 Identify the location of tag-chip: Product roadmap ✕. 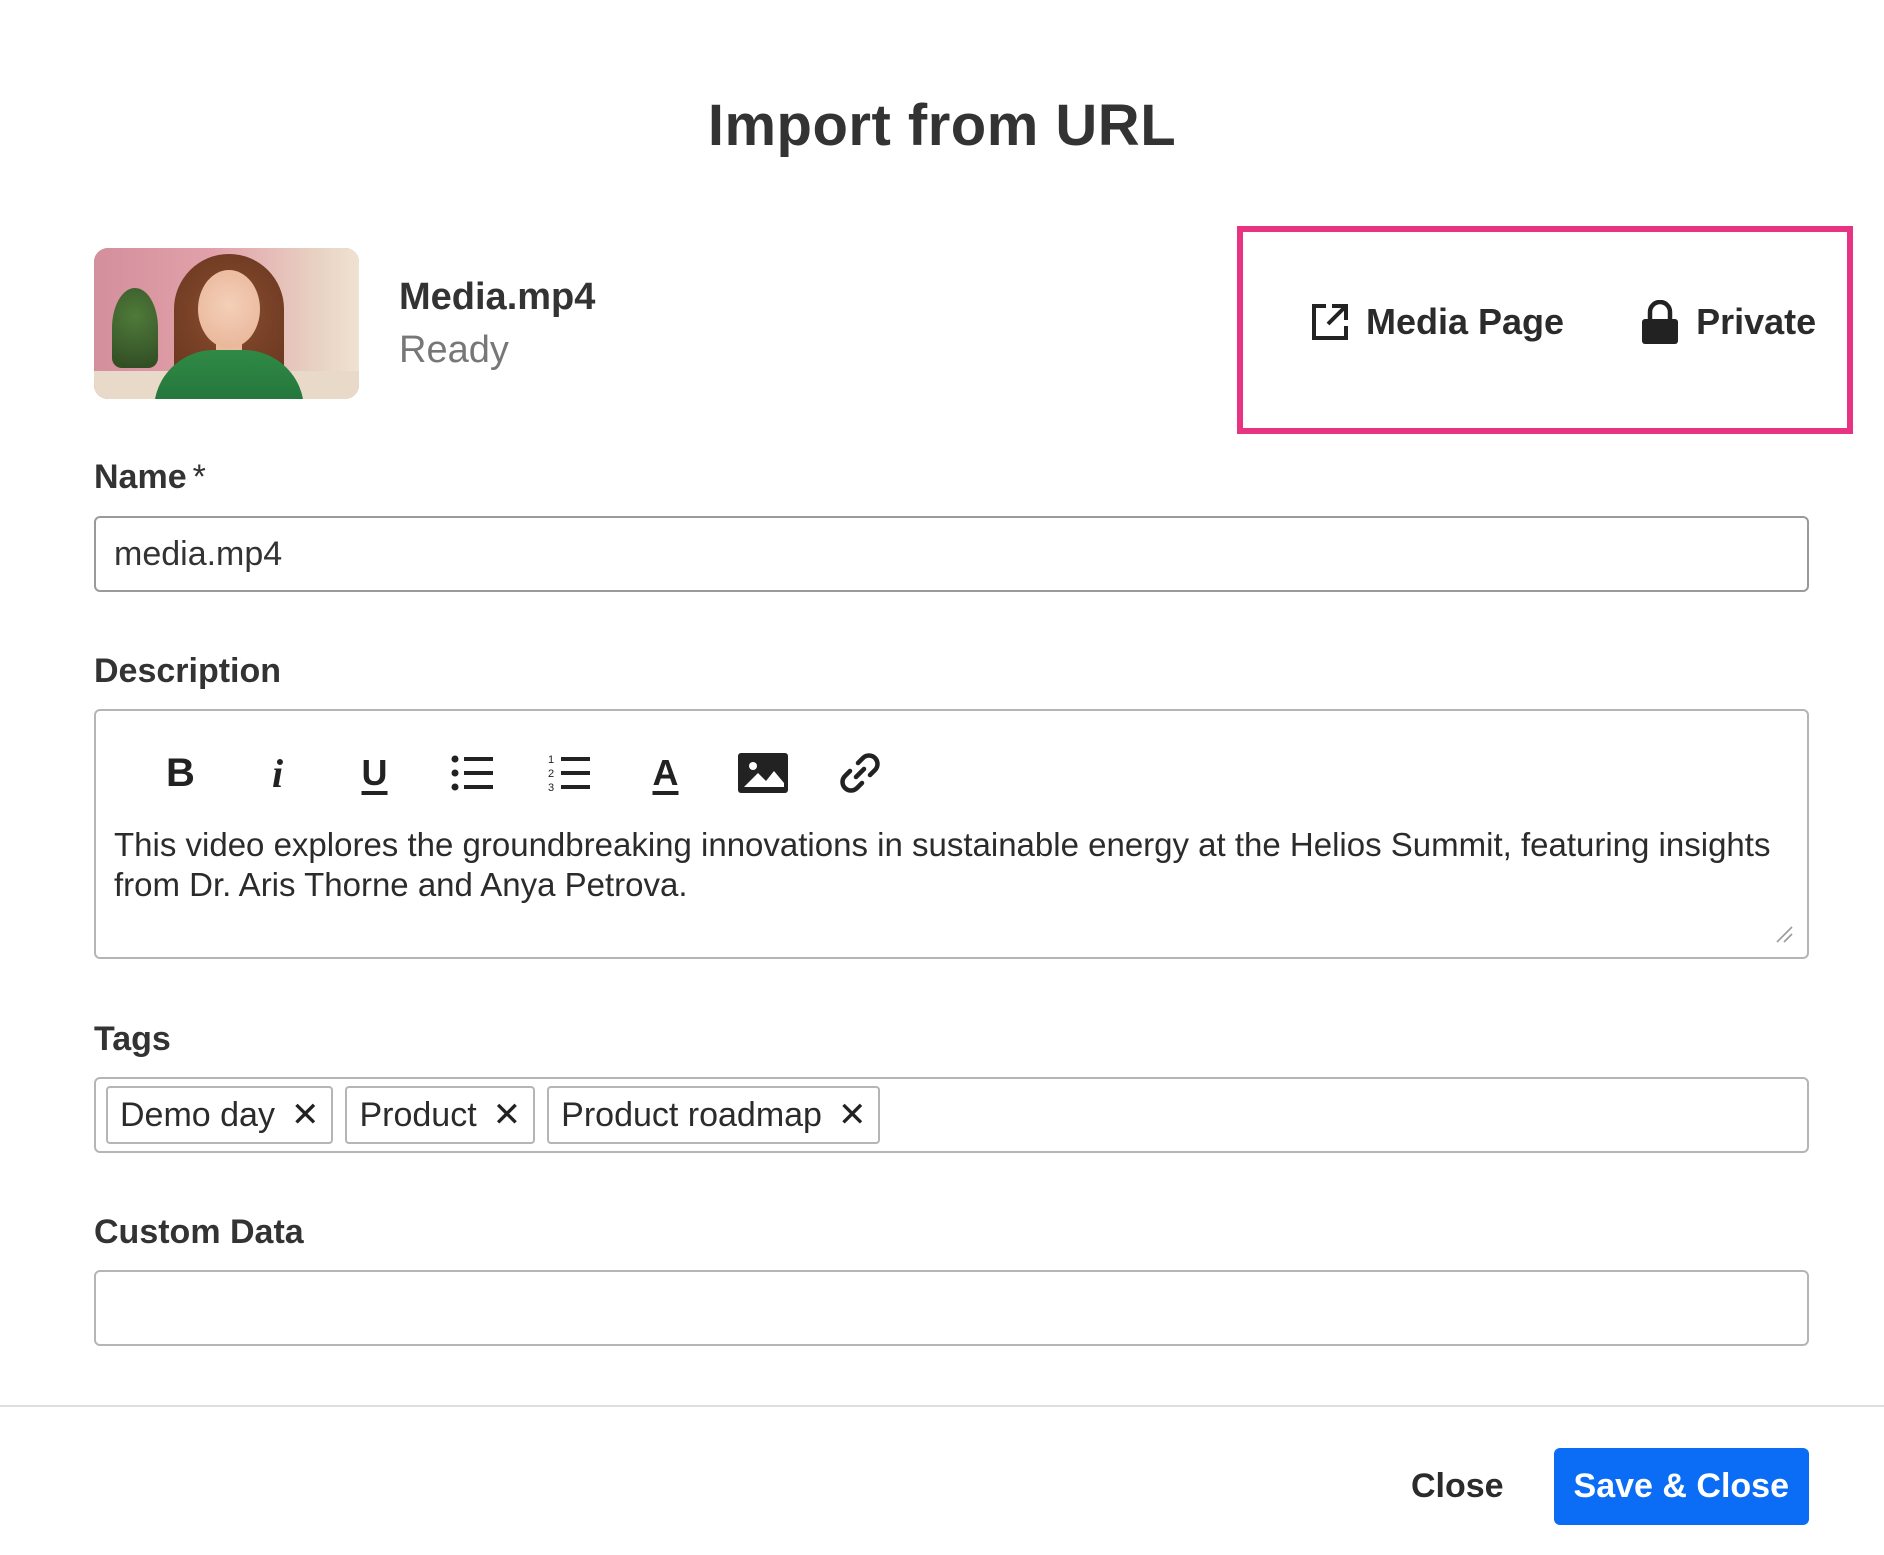
(714, 1115).